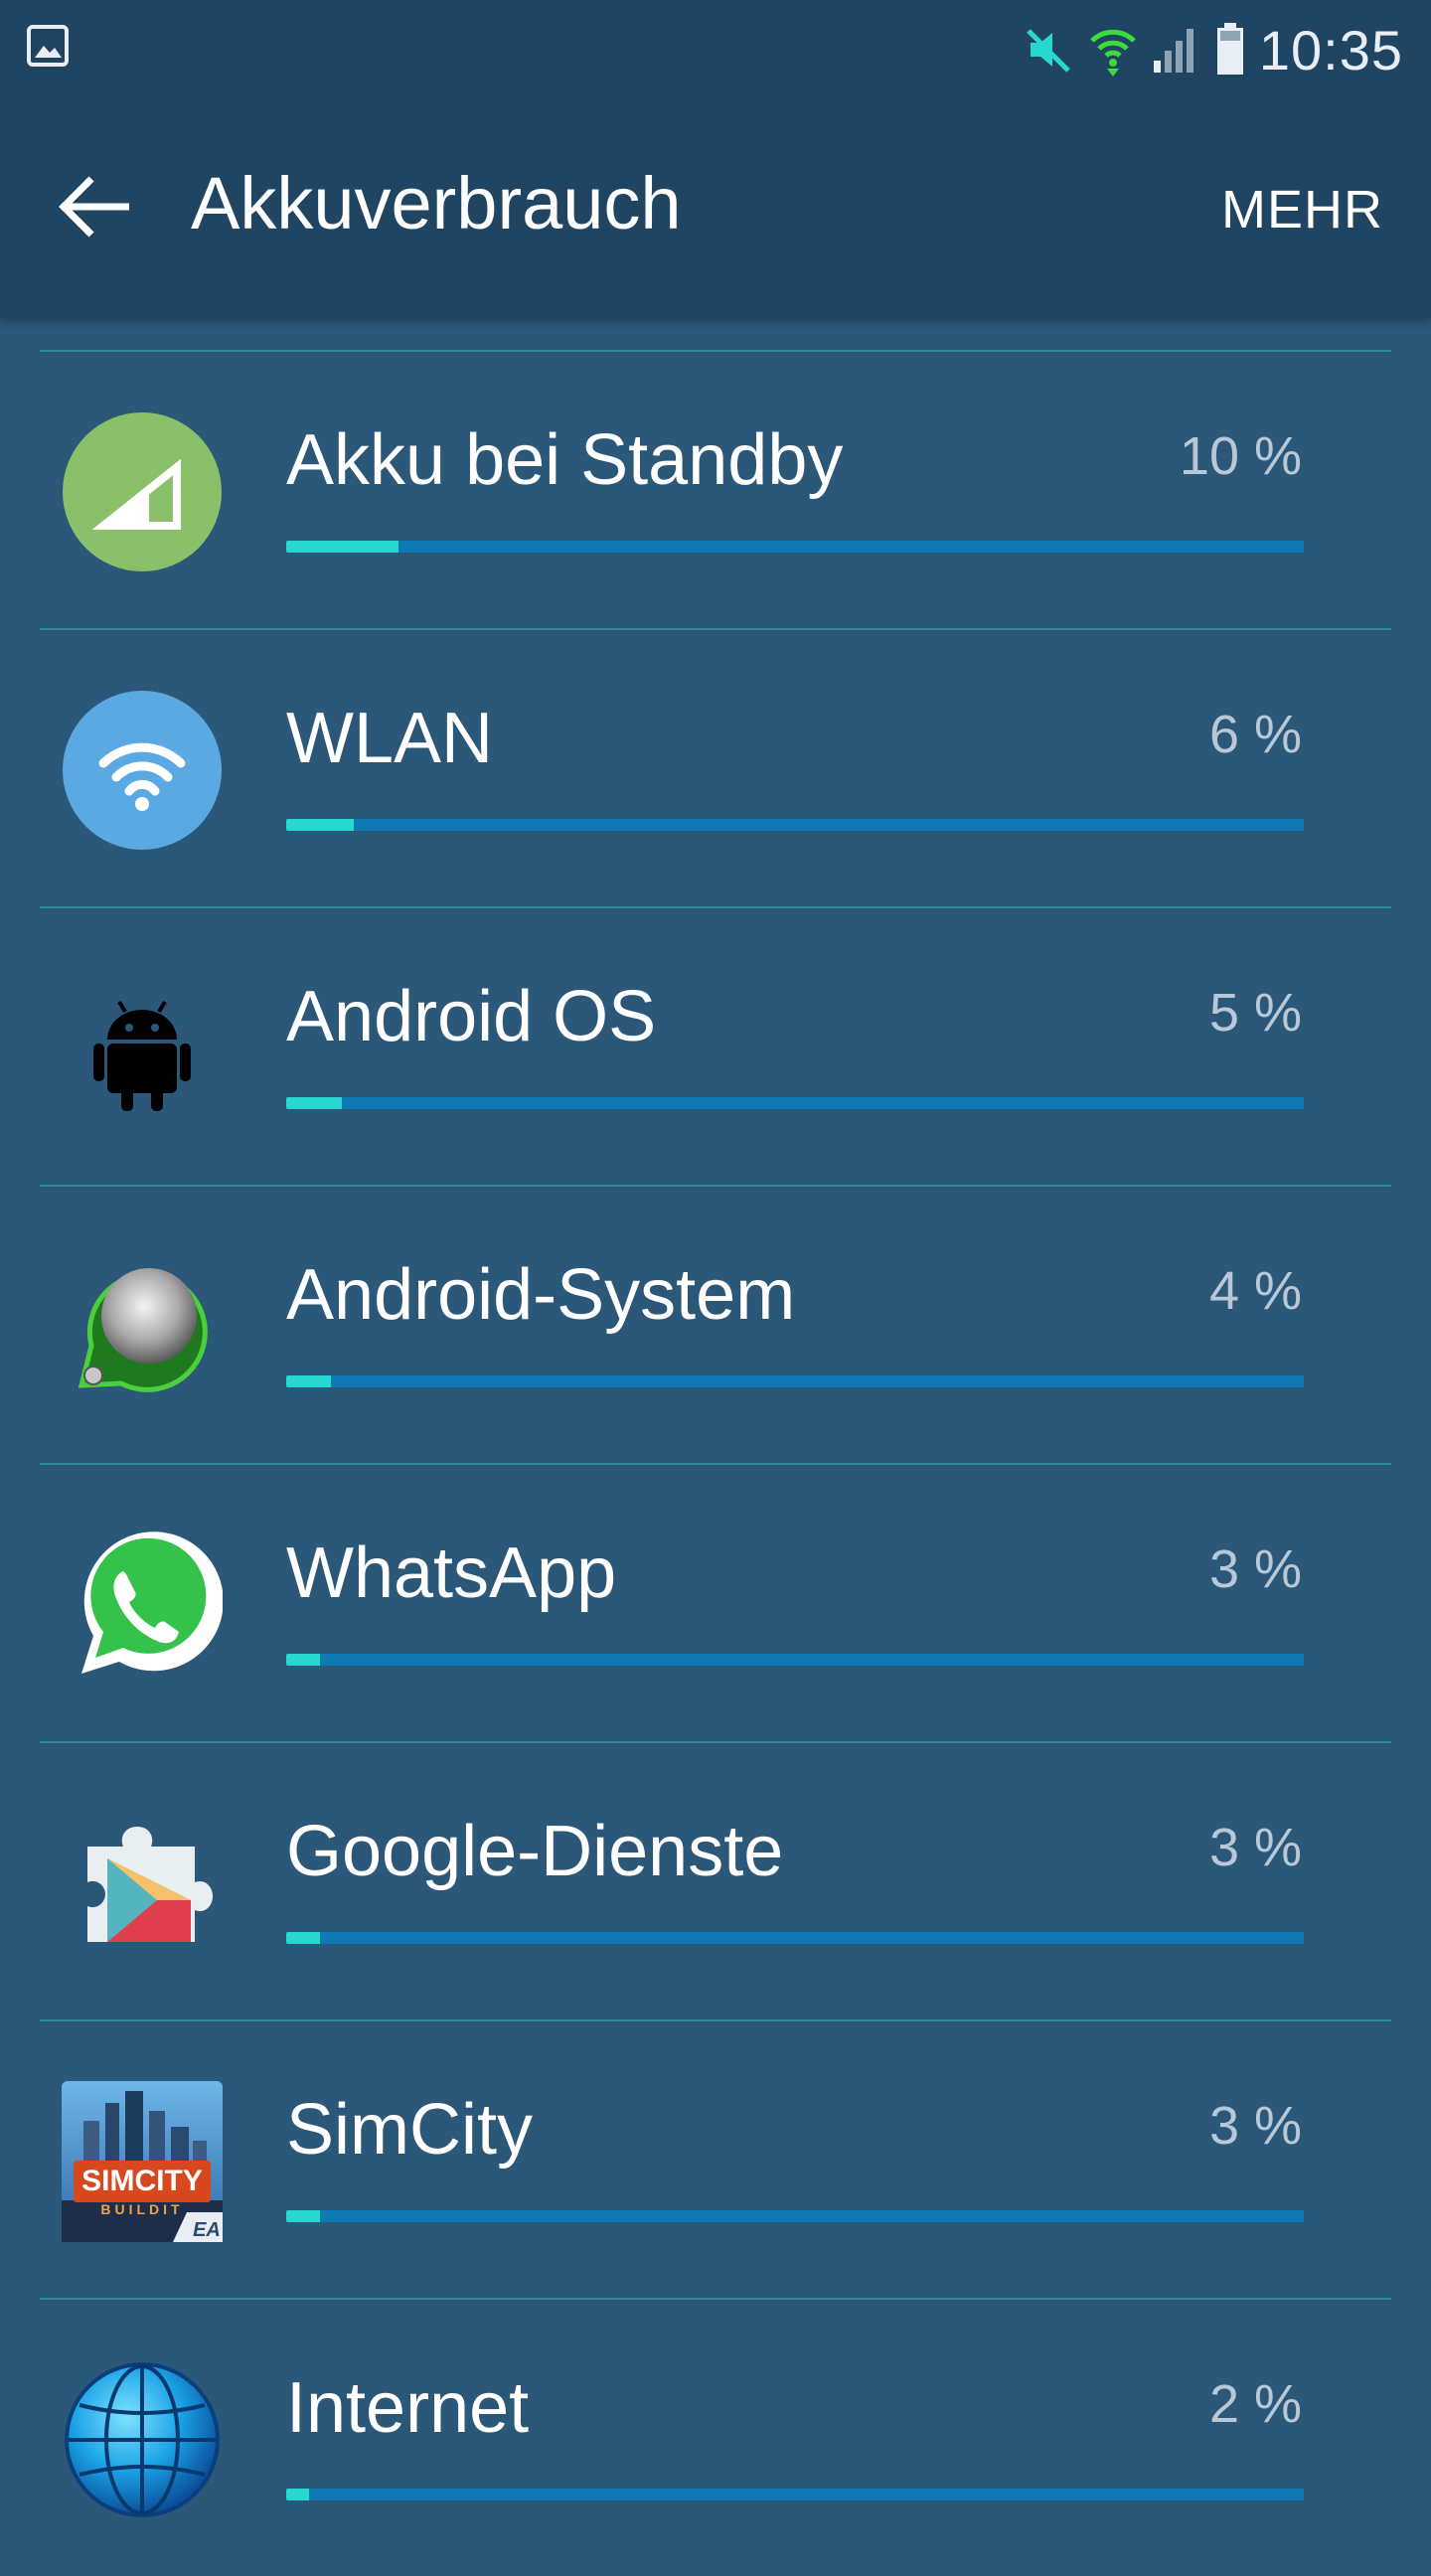  What do you see at coordinates (142, 2181) in the screenshot?
I see `simcity-logo-text: SIMCITY` at bounding box center [142, 2181].